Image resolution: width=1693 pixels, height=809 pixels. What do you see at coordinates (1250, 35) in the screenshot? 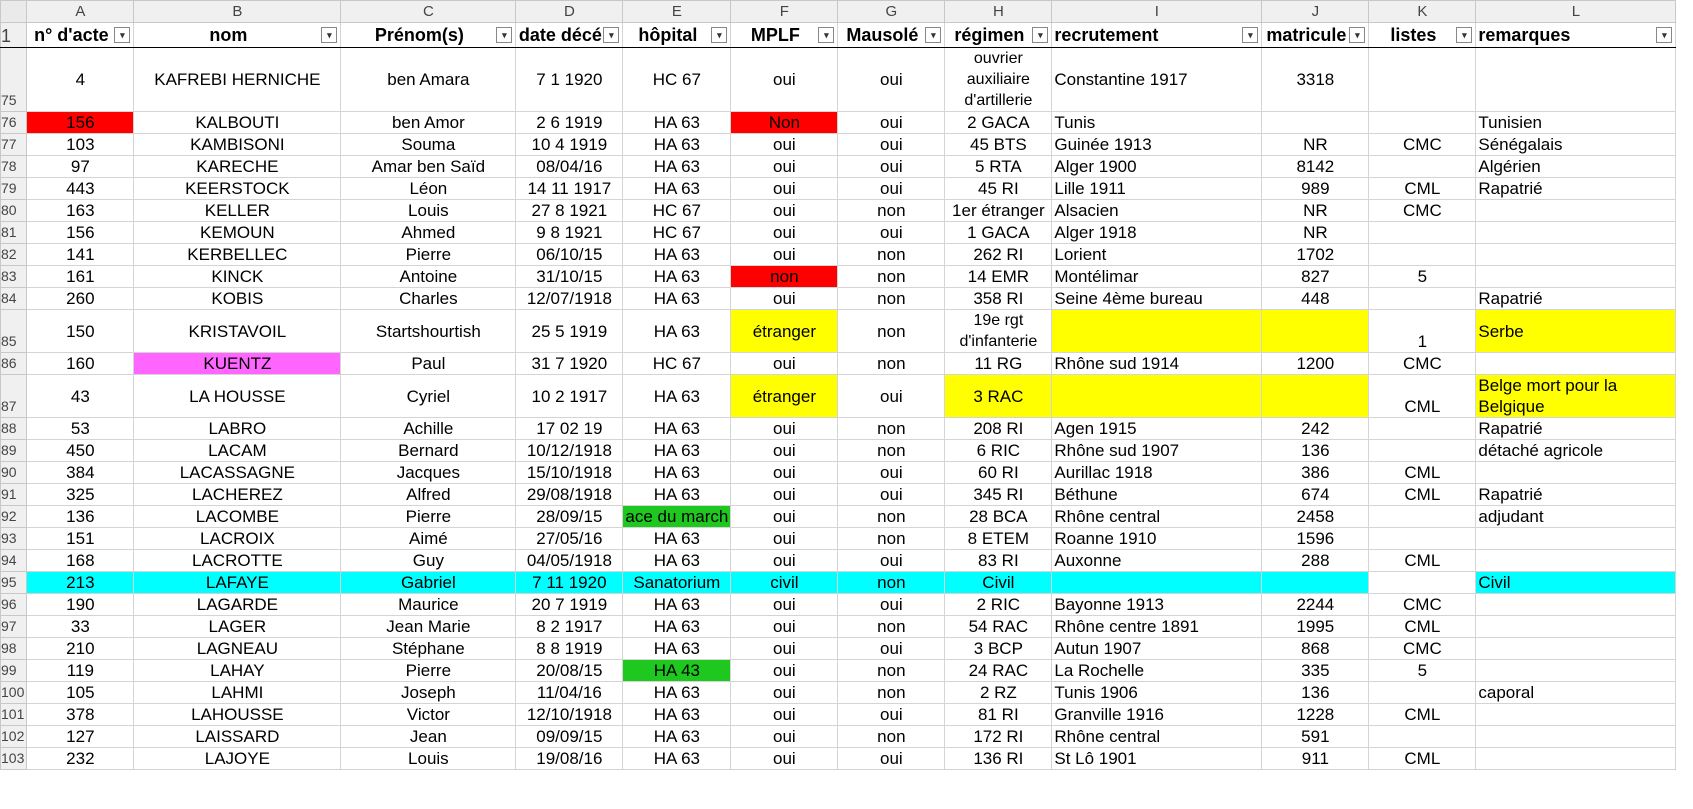
I see `filter-dropdown-icon: ▾` at bounding box center [1250, 35].